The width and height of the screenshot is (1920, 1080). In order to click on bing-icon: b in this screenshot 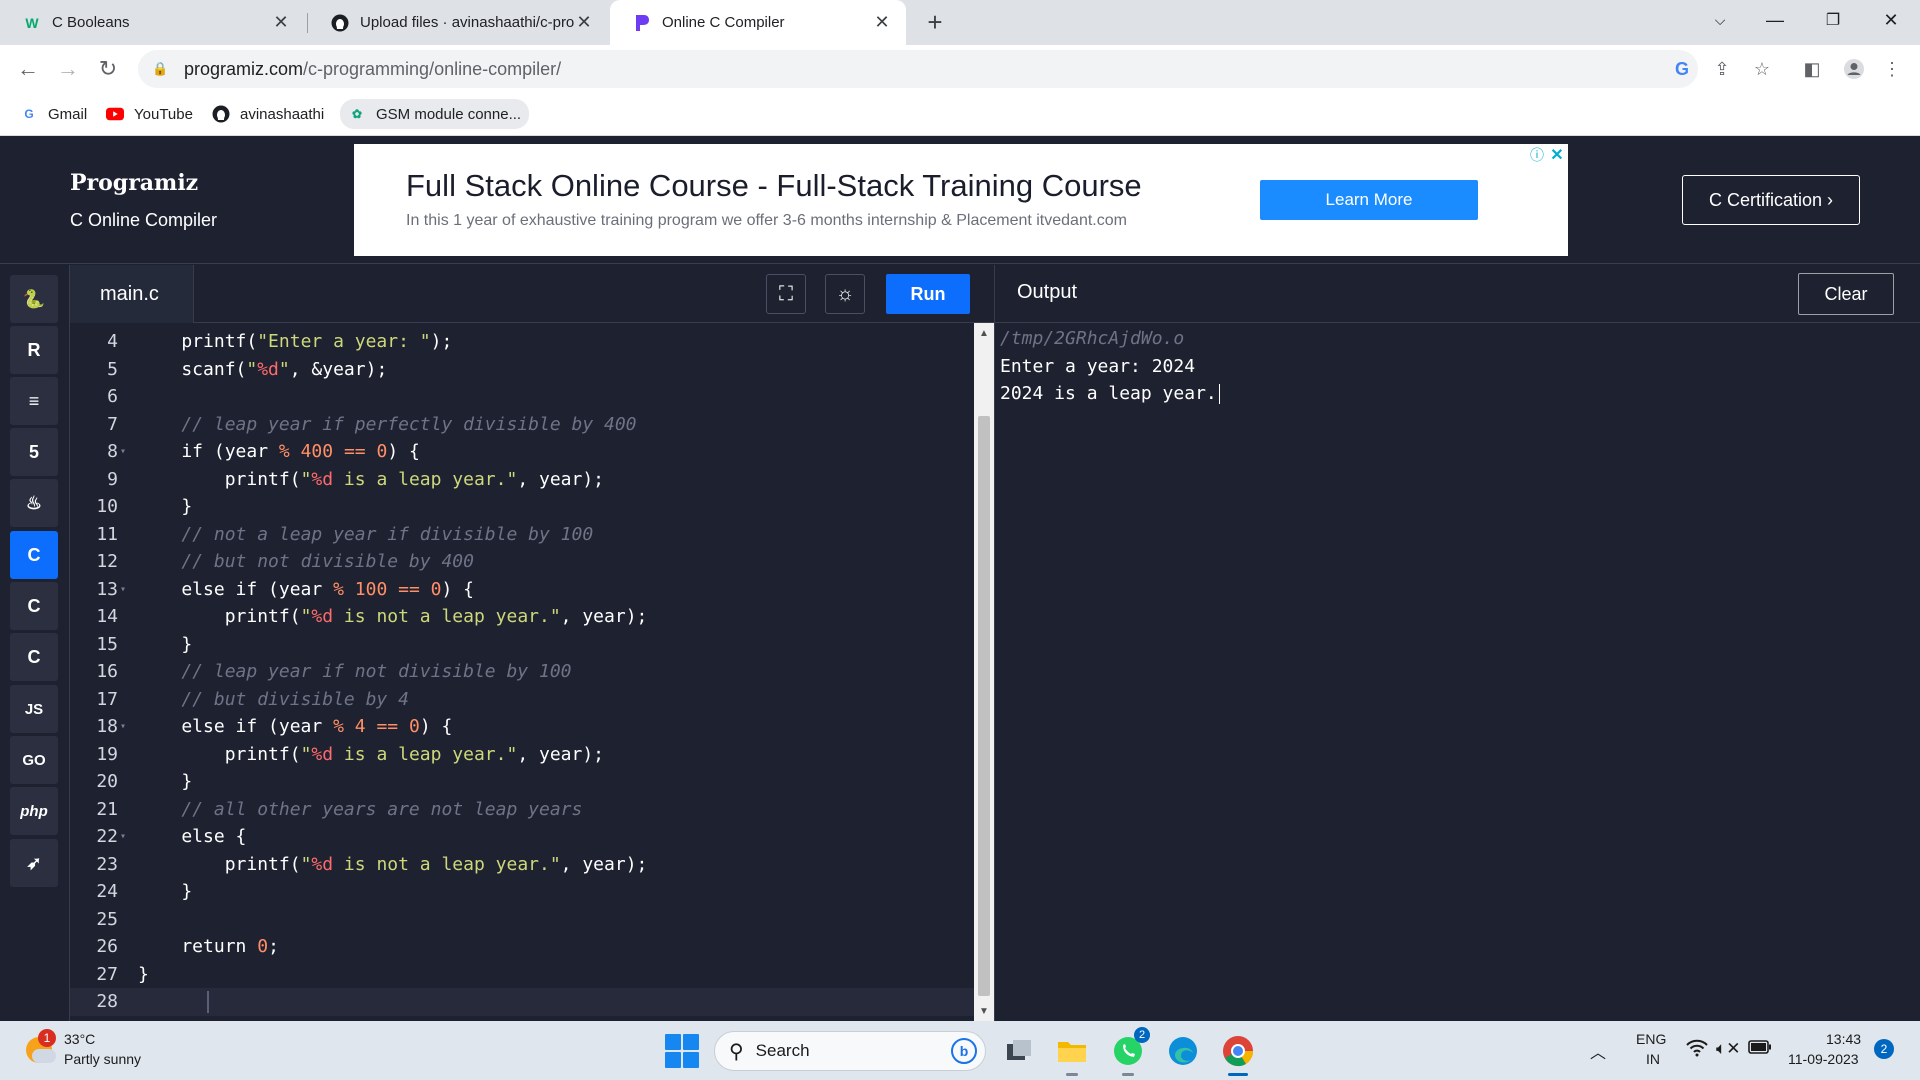, I will do `click(964, 1051)`.